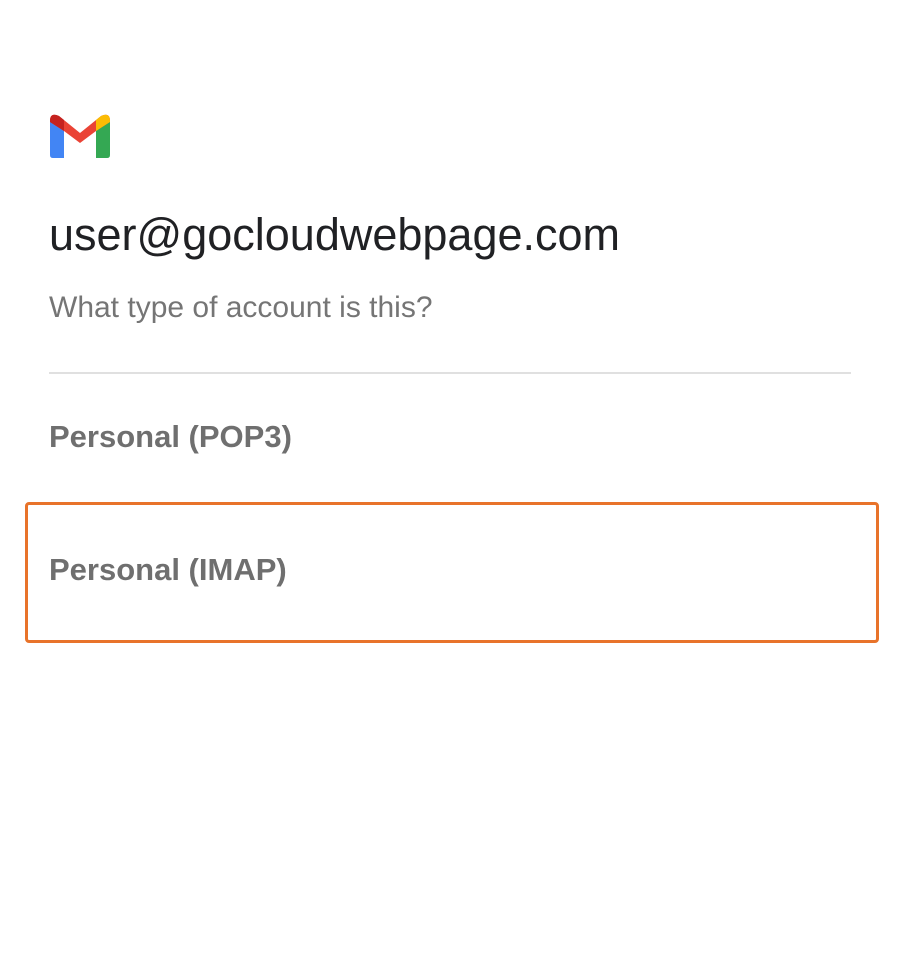 This screenshot has height=973, width=900. Describe the element at coordinates (450, 440) in the screenshot. I see `option-personal-pop3: Personal (POP3)` at that location.